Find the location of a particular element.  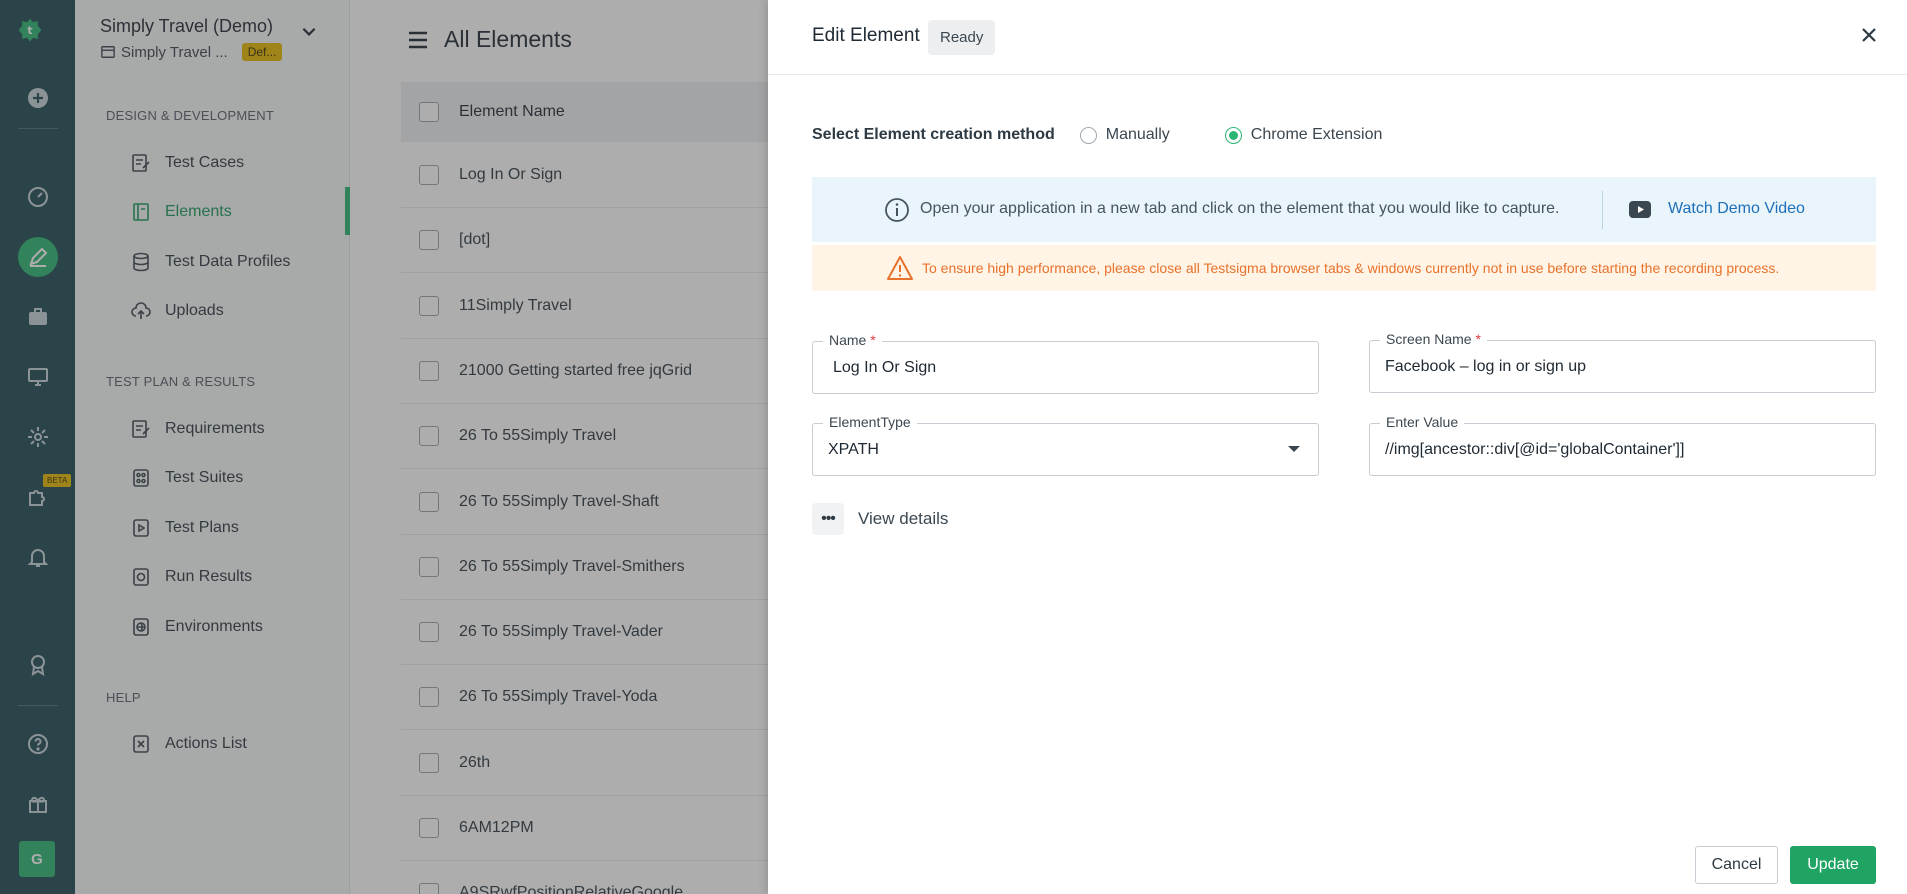

radio-label: Manually is located at coordinates (1137, 134).